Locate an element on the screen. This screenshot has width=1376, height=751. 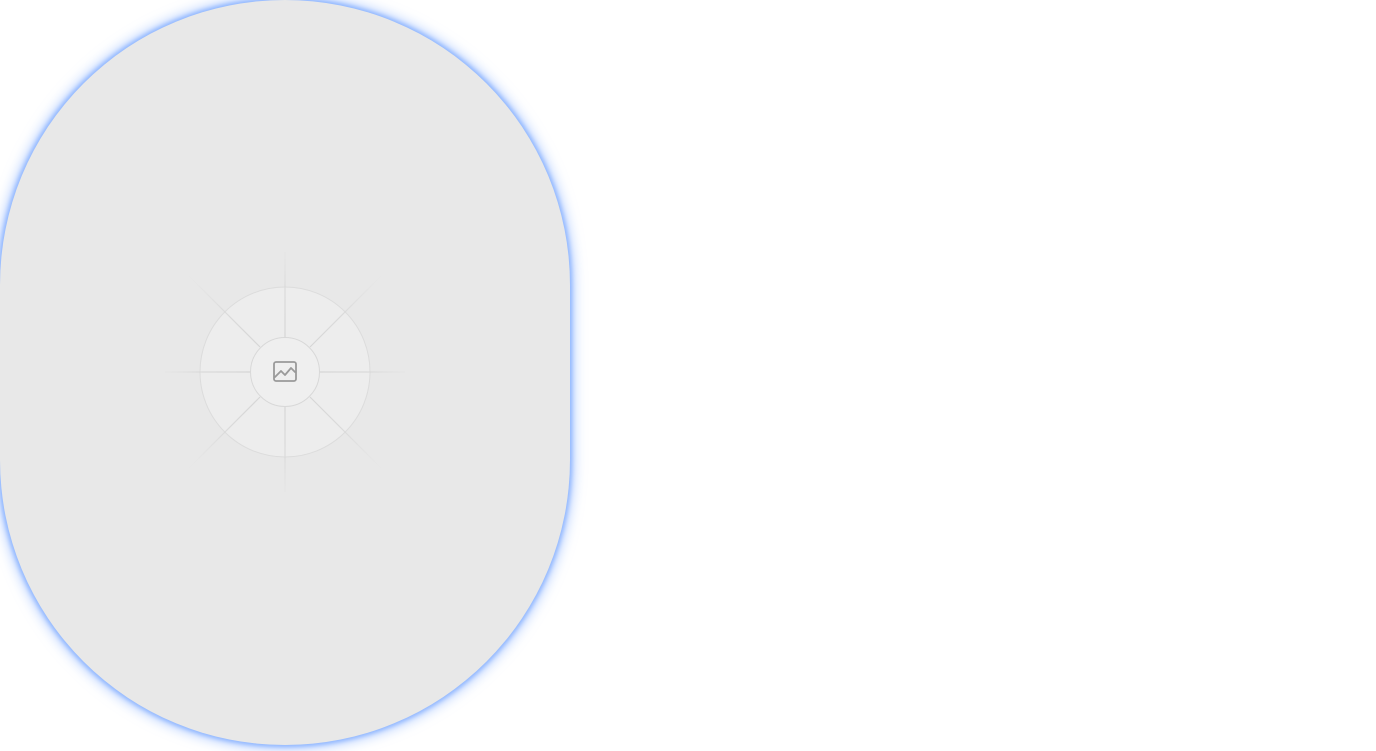
placeholder-icon-circle is located at coordinates (285, 372).